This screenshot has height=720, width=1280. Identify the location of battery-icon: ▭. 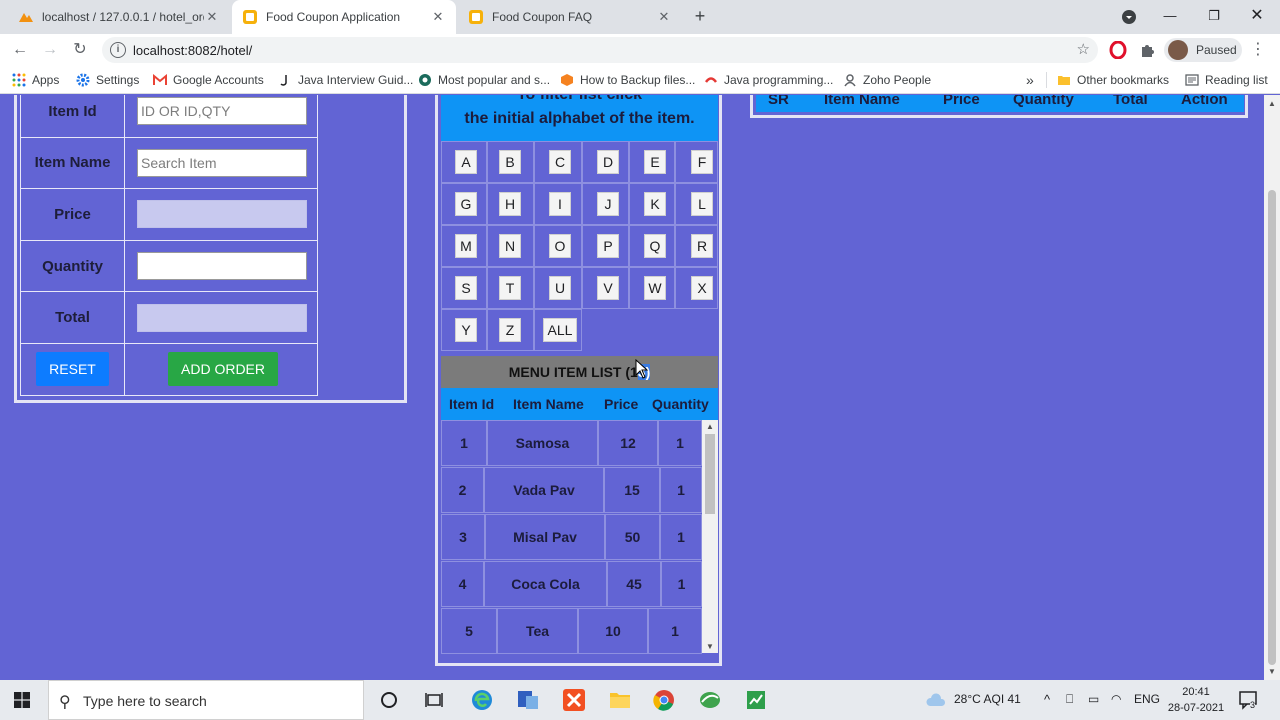
(1093, 699).